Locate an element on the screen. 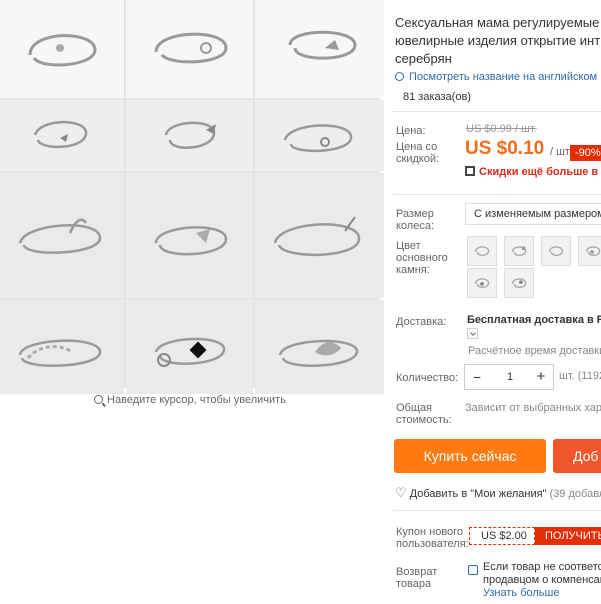 This screenshot has width=601, height=604. add-to-wishlist-link: ♡Добавить в "Мои желания" (39 добавлений is located at coordinates (498, 493).